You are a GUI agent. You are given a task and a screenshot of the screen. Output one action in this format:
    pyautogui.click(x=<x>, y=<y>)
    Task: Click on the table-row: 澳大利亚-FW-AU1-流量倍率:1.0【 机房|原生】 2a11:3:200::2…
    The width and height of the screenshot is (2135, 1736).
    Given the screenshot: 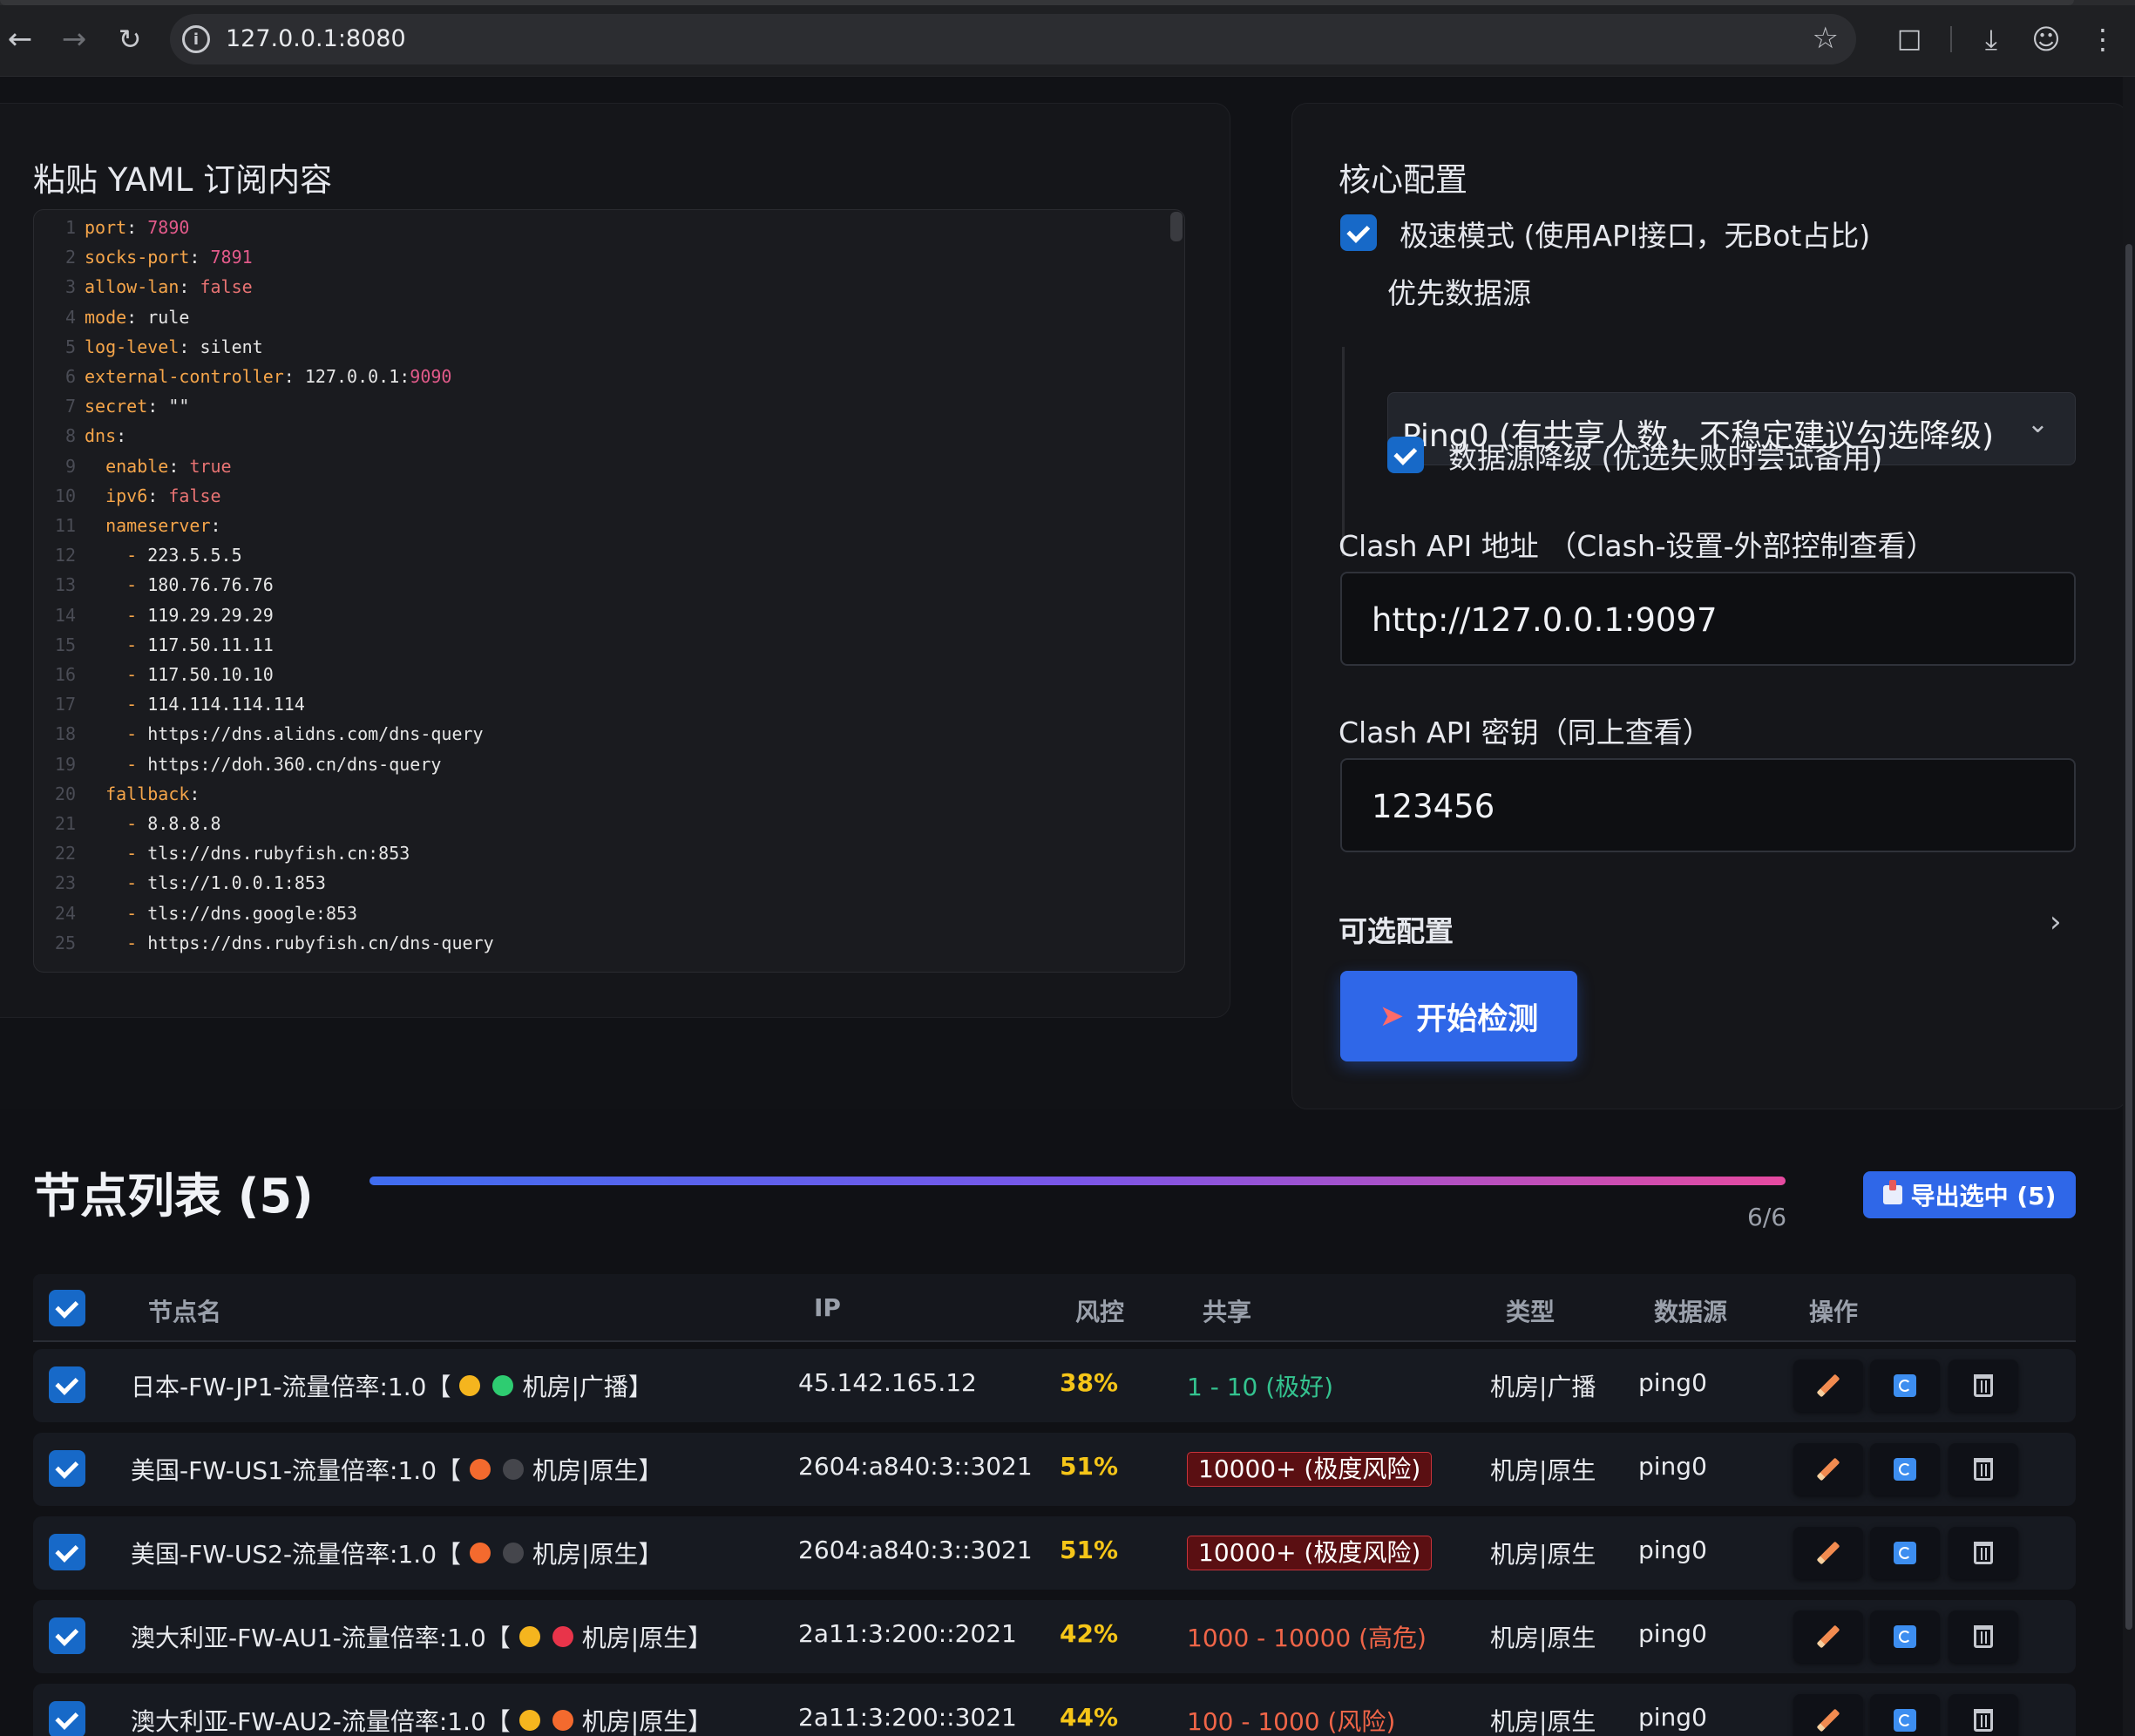 What is the action you would take?
    pyautogui.click(x=1054, y=1636)
    